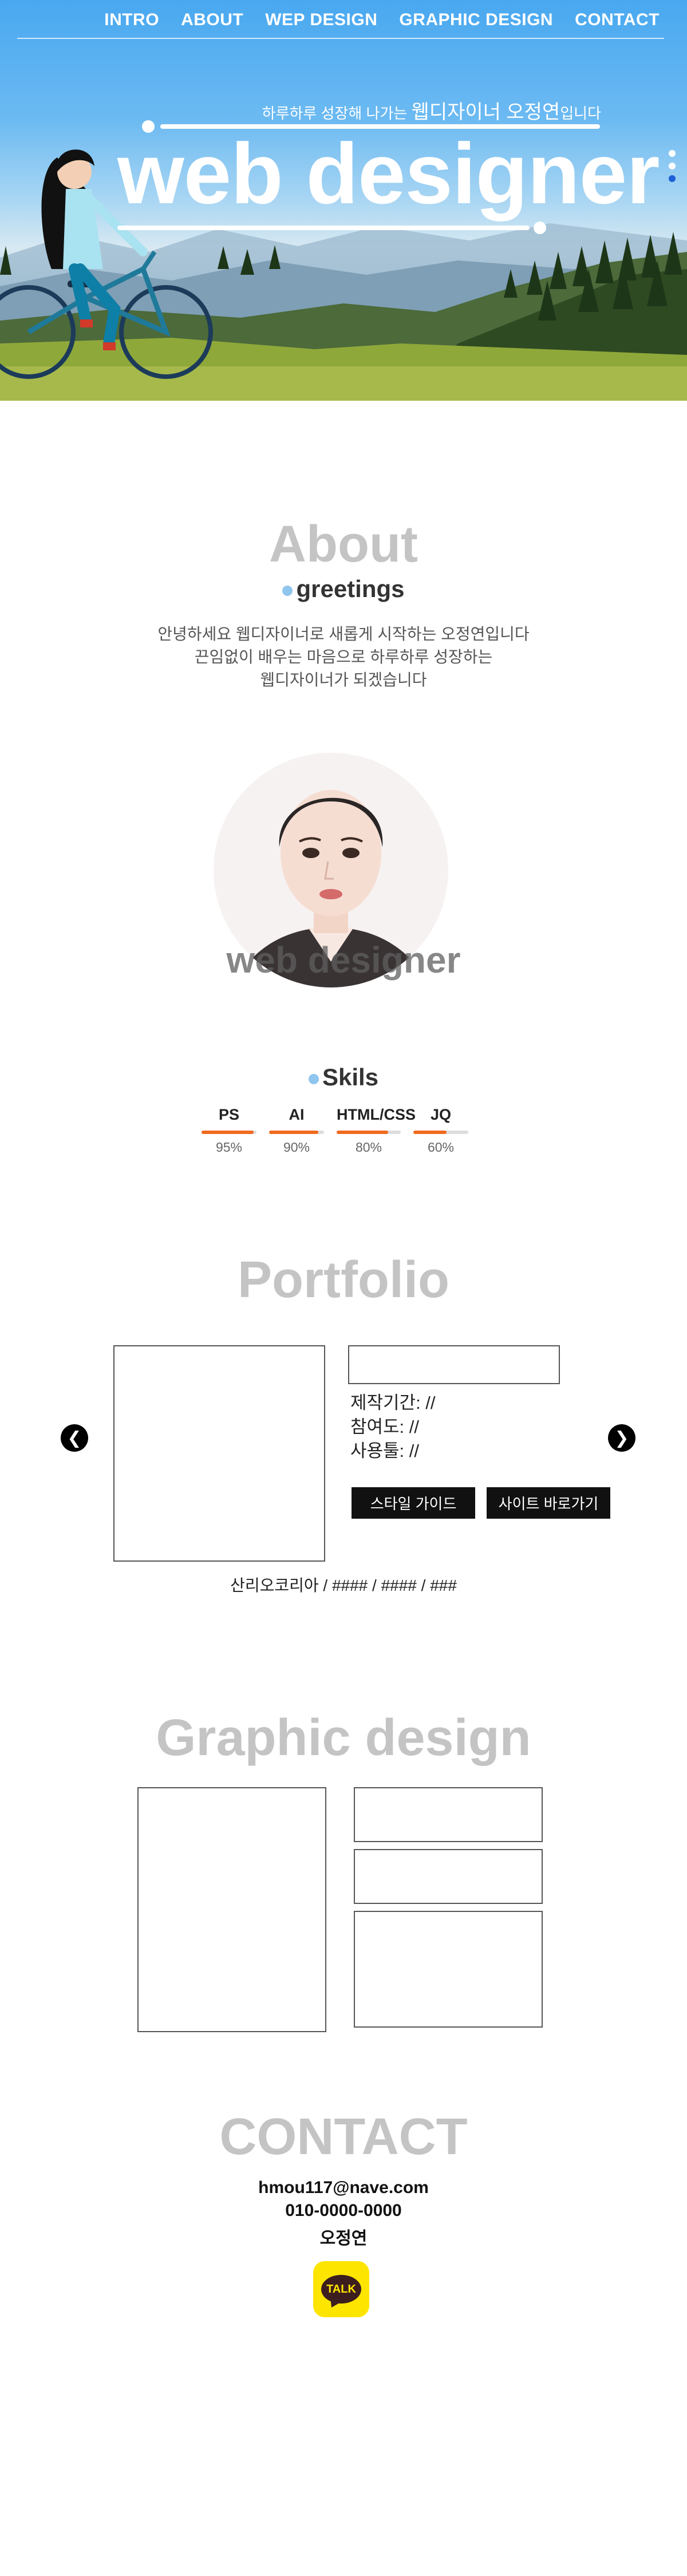 The image size is (687, 2576). What do you see at coordinates (343, 680) in the screenshot?
I see `about-line-3: 웹디자이너가 되겠습니다` at bounding box center [343, 680].